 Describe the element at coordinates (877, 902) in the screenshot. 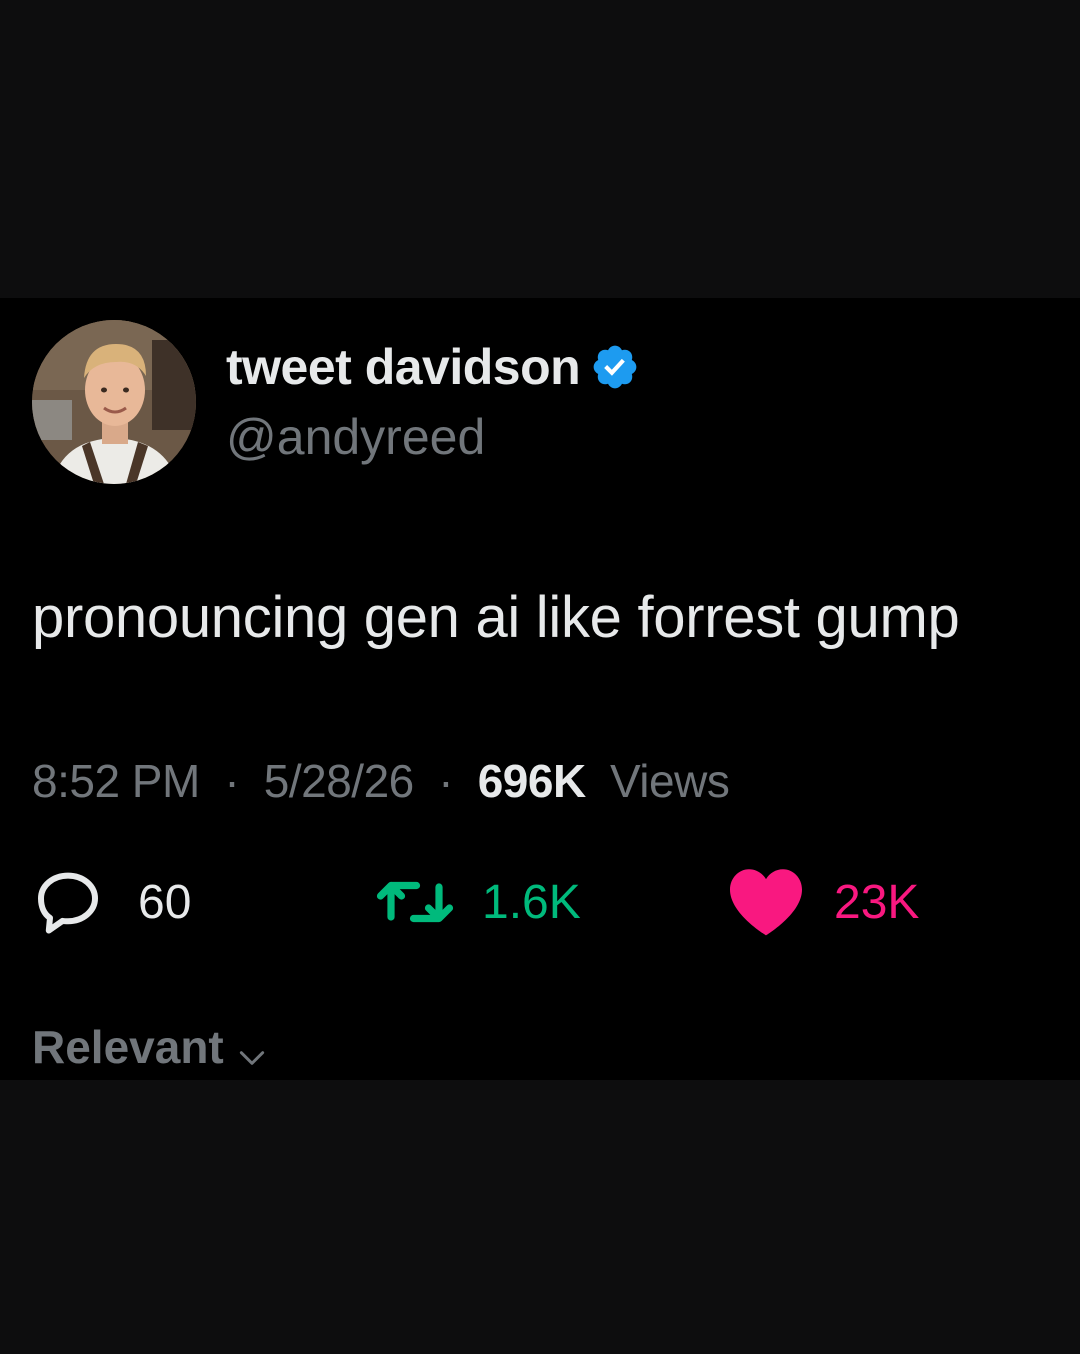

I see `like-count: 23K` at that location.